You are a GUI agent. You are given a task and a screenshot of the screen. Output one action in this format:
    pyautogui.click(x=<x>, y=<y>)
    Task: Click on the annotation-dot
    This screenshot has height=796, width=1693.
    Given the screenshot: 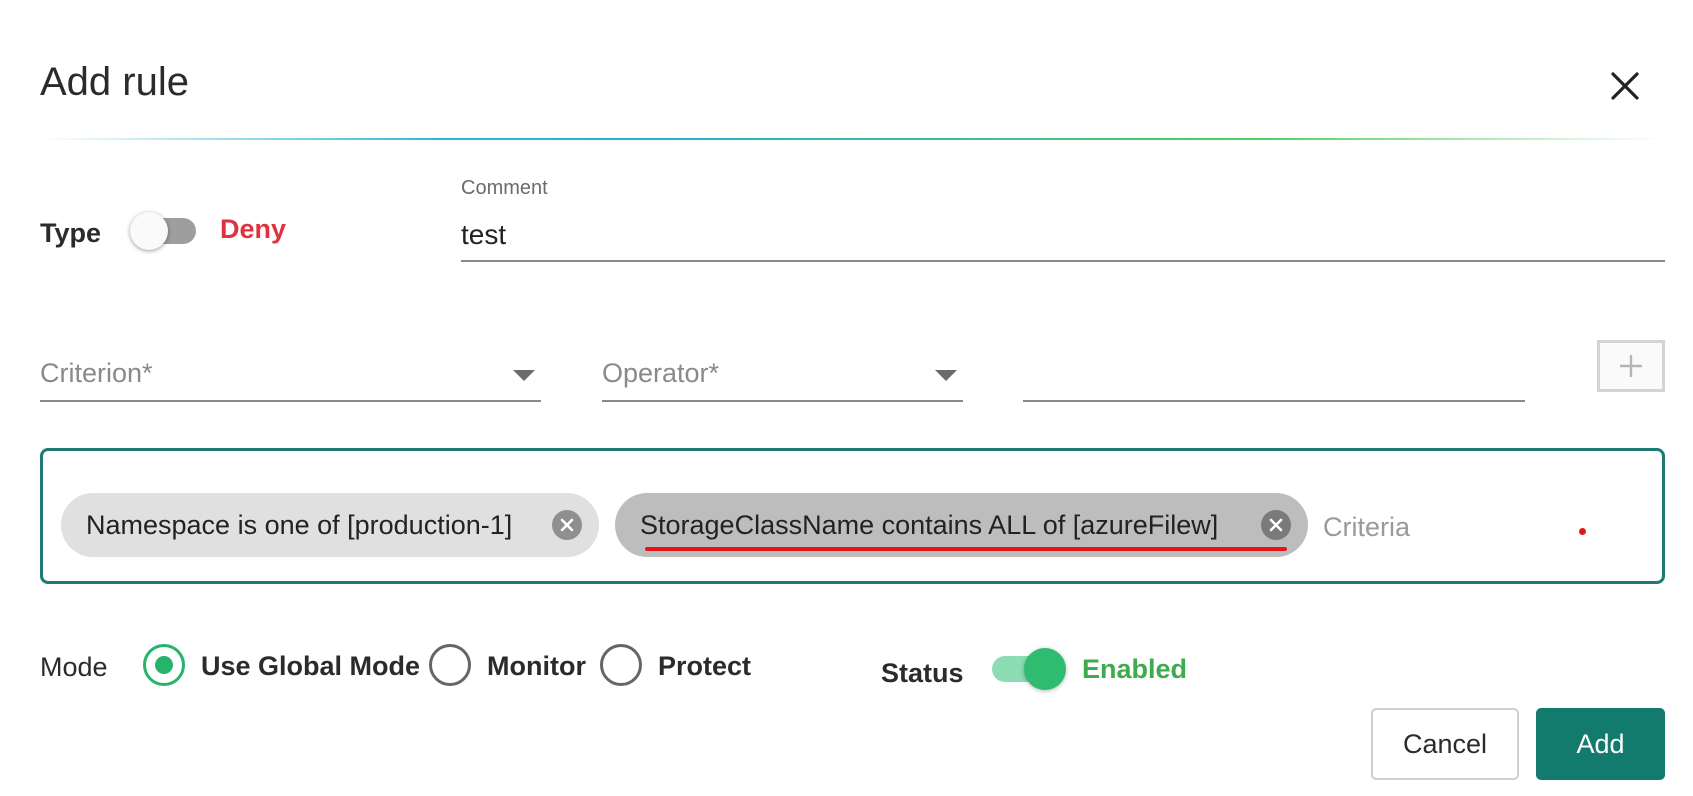 What is the action you would take?
    pyautogui.click(x=1582, y=531)
    